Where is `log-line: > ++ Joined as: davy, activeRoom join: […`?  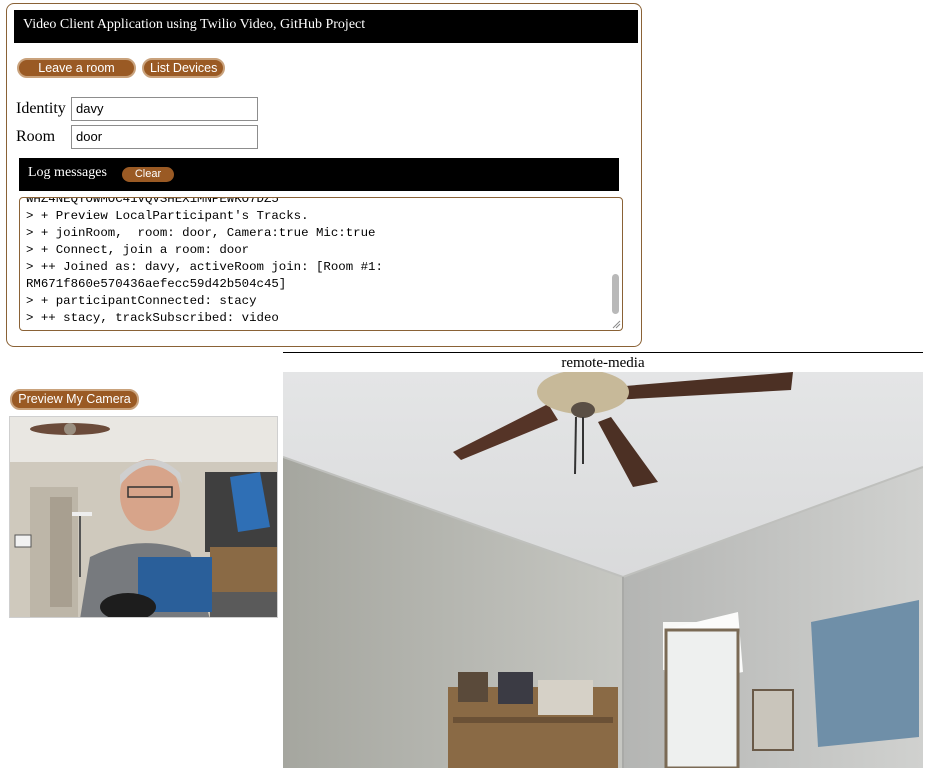 log-line: > ++ Joined as: davy, activeRoom join: [… is located at coordinates (204, 267).